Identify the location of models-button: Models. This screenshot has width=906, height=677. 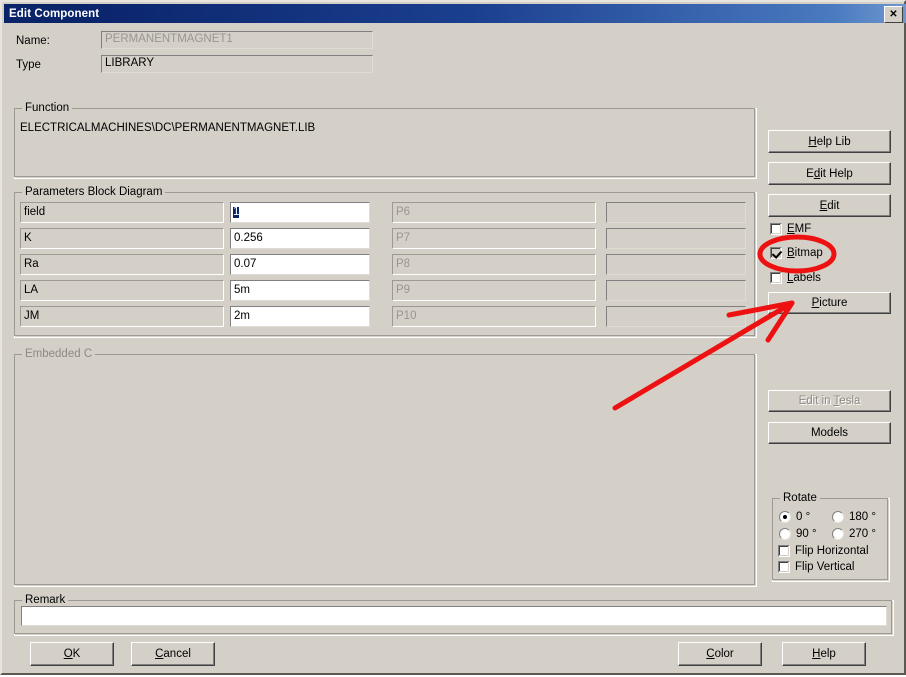
(829, 433).